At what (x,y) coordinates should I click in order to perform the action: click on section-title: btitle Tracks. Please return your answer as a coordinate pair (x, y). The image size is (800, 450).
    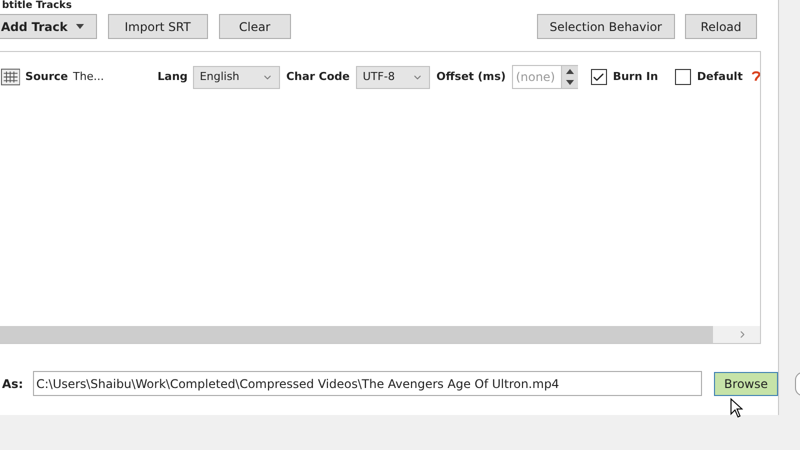
    Looking at the image, I should click on (37, 6).